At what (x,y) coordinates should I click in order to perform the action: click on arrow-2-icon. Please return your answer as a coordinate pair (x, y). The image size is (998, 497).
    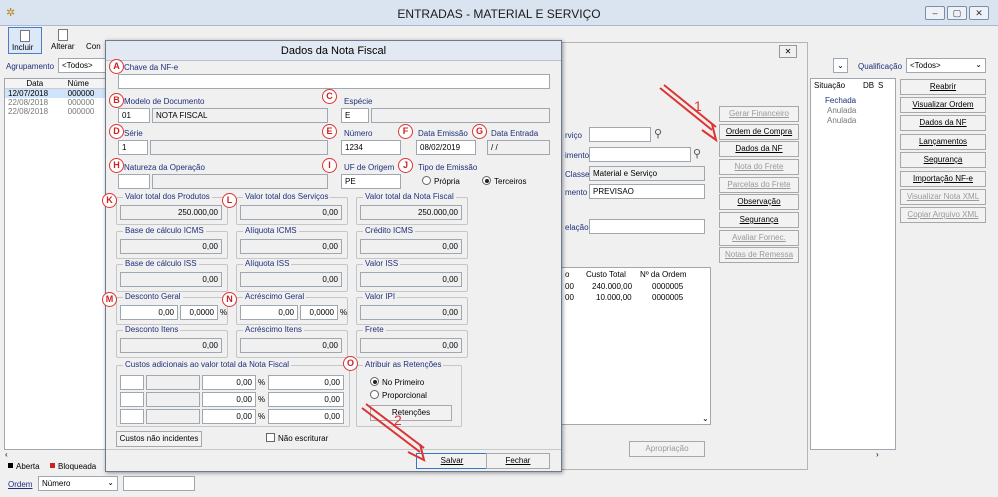
    Looking at the image, I should click on (393, 432).